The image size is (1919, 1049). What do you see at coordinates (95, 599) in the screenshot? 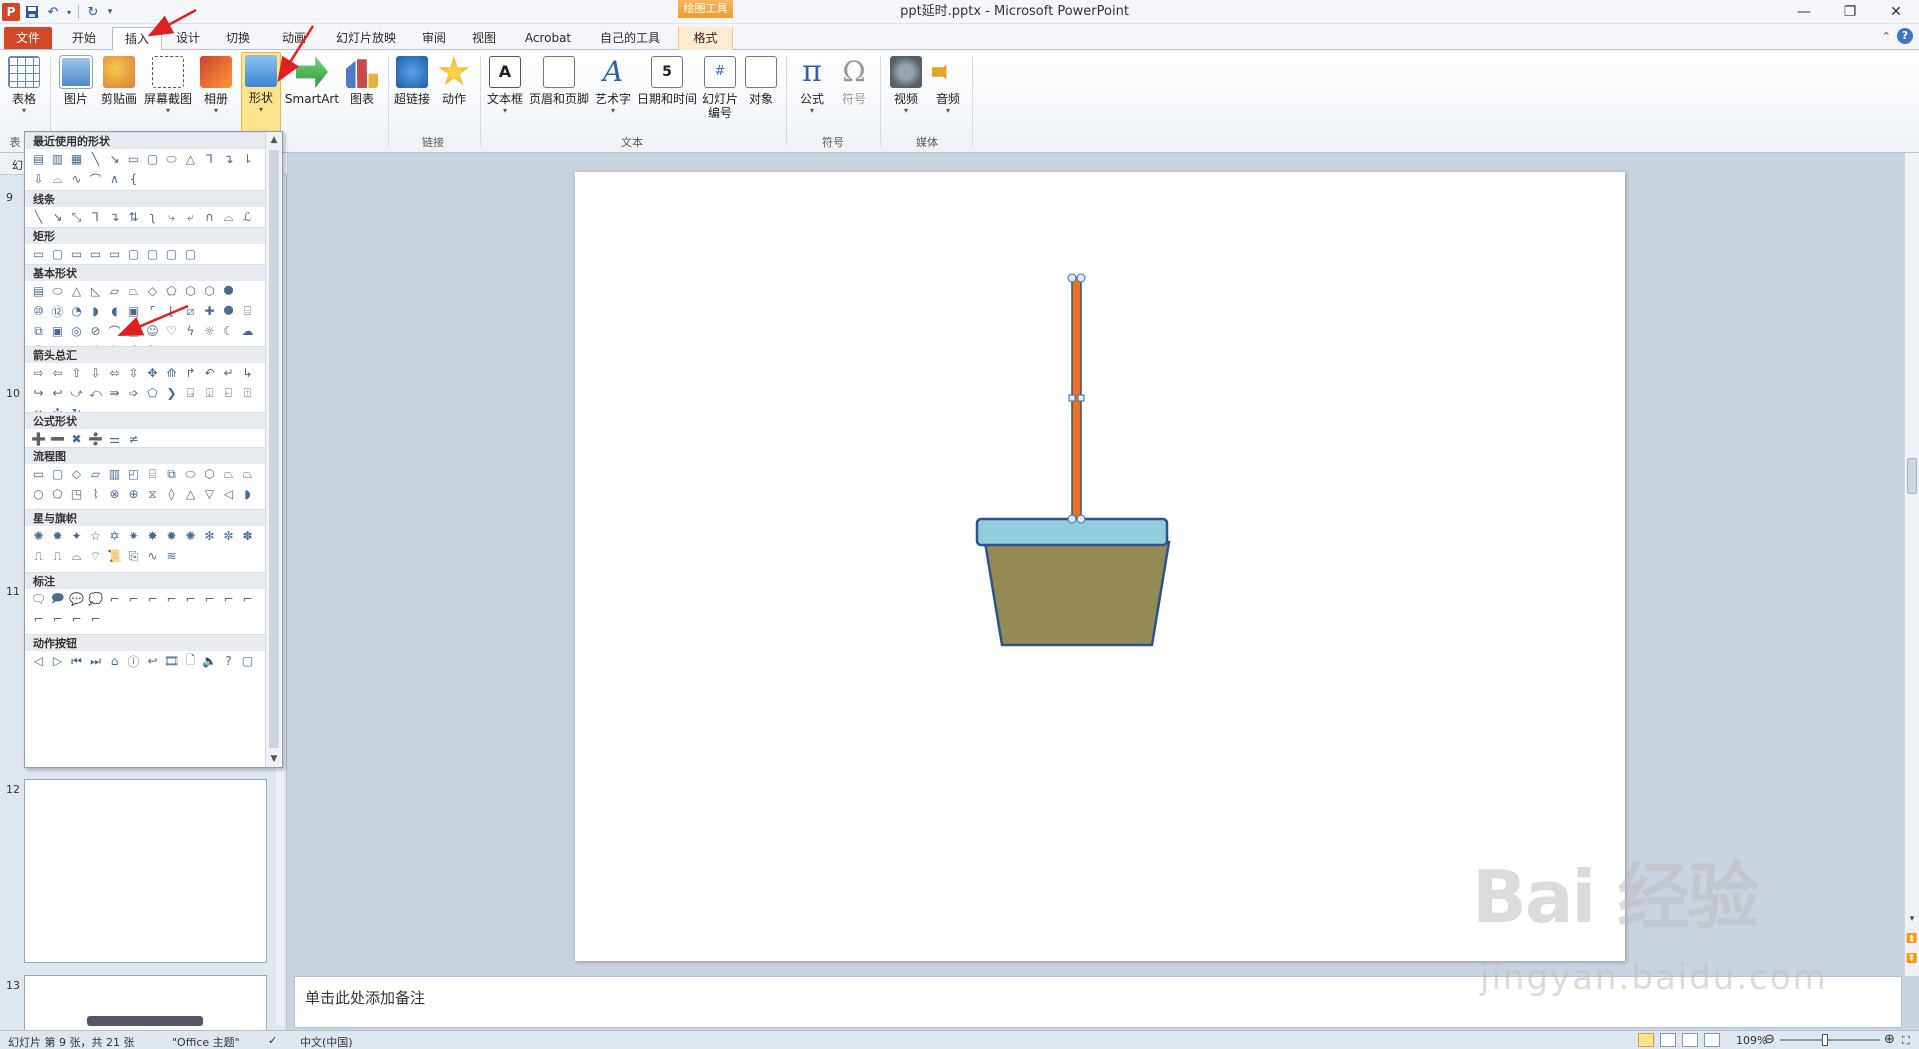
I see `cloud-callout-shape-icon: 💭` at bounding box center [95, 599].